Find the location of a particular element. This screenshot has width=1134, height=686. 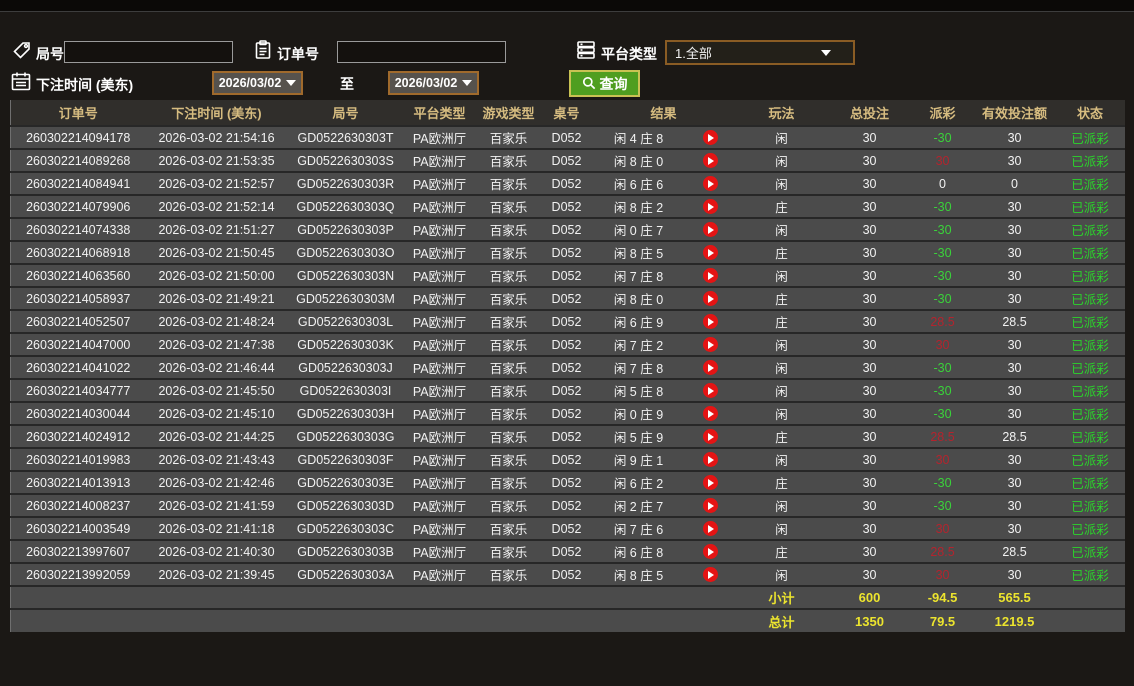

cell-bet-time: 2026-03-02 21:43:43 is located at coordinates (216, 459).